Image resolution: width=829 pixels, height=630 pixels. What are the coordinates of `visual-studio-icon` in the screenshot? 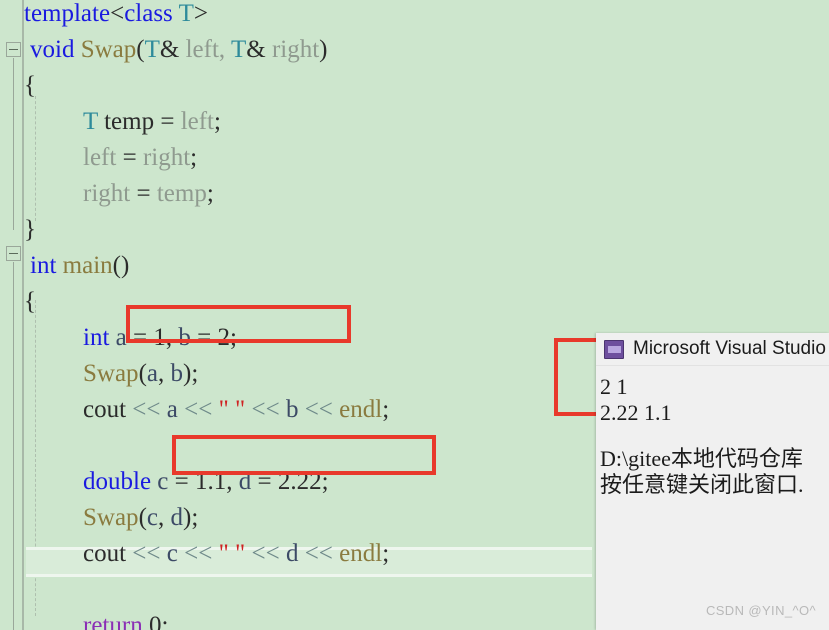 It's located at (614, 349).